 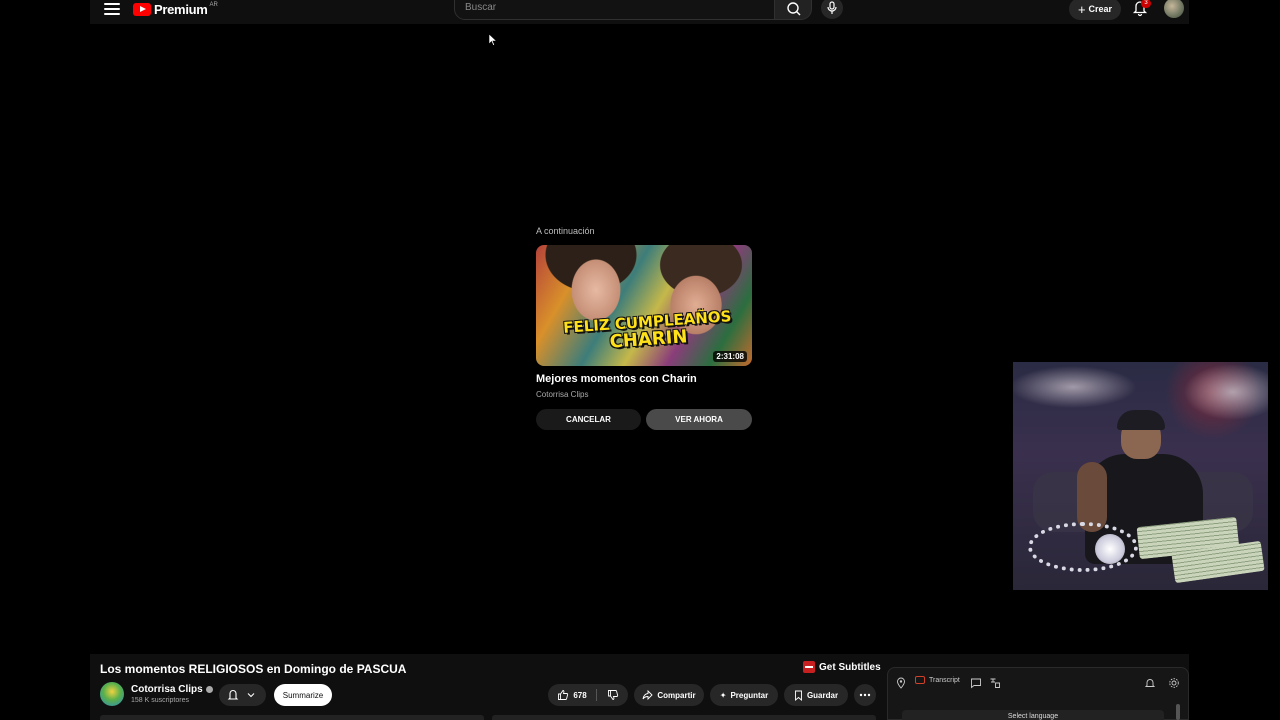 What do you see at coordinates (850, 667) in the screenshot?
I see `get-subtitles-label: Get Subtitles` at bounding box center [850, 667].